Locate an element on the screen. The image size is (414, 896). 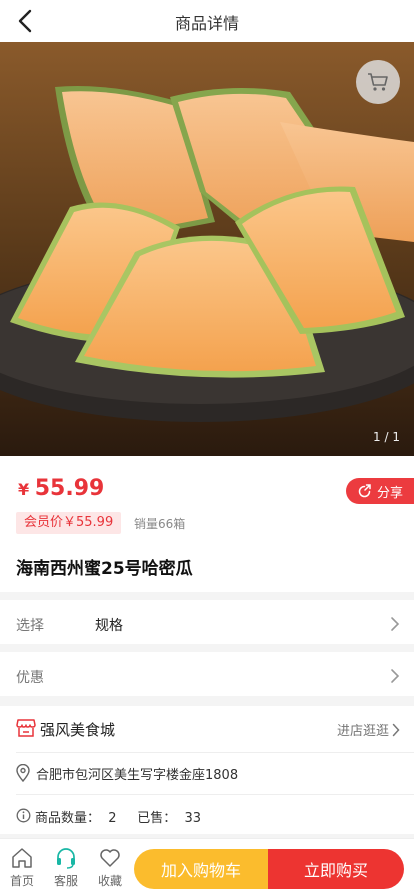
spec-value: 规格 is located at coordinates (109, 626).